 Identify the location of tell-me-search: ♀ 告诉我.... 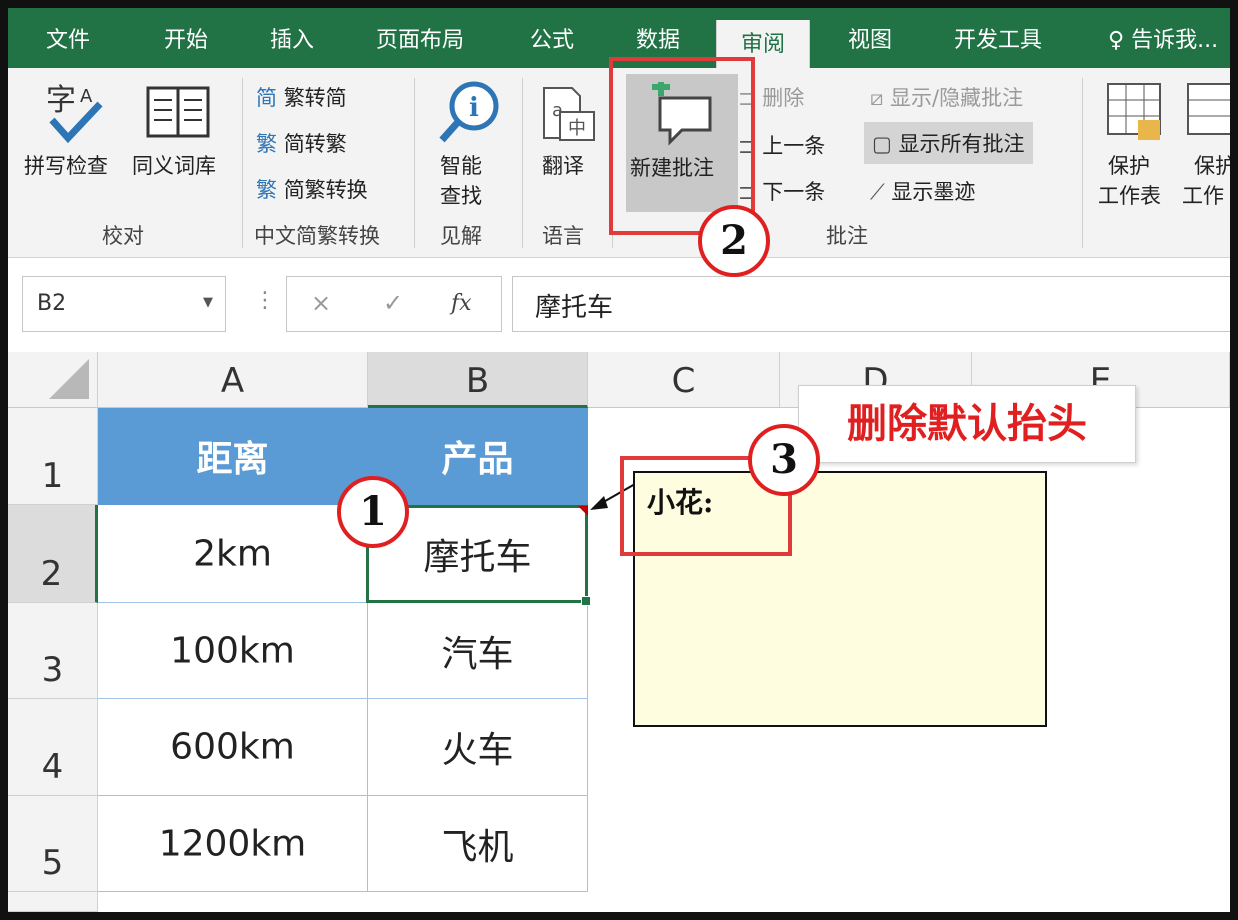
(1163, 38).